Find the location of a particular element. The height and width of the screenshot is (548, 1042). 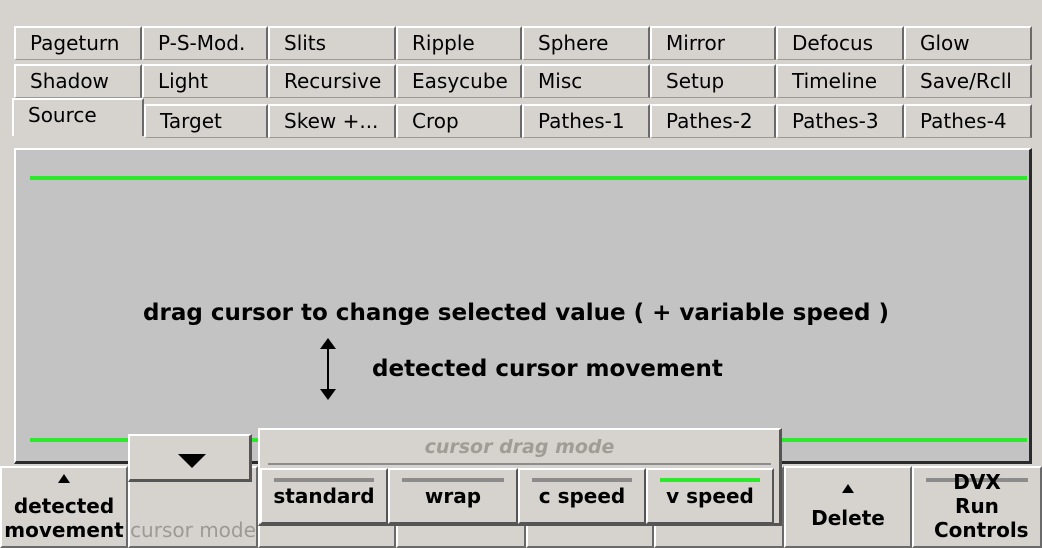

tab-pathes-1: Pathes-1 is located at coordinates (586, 121).